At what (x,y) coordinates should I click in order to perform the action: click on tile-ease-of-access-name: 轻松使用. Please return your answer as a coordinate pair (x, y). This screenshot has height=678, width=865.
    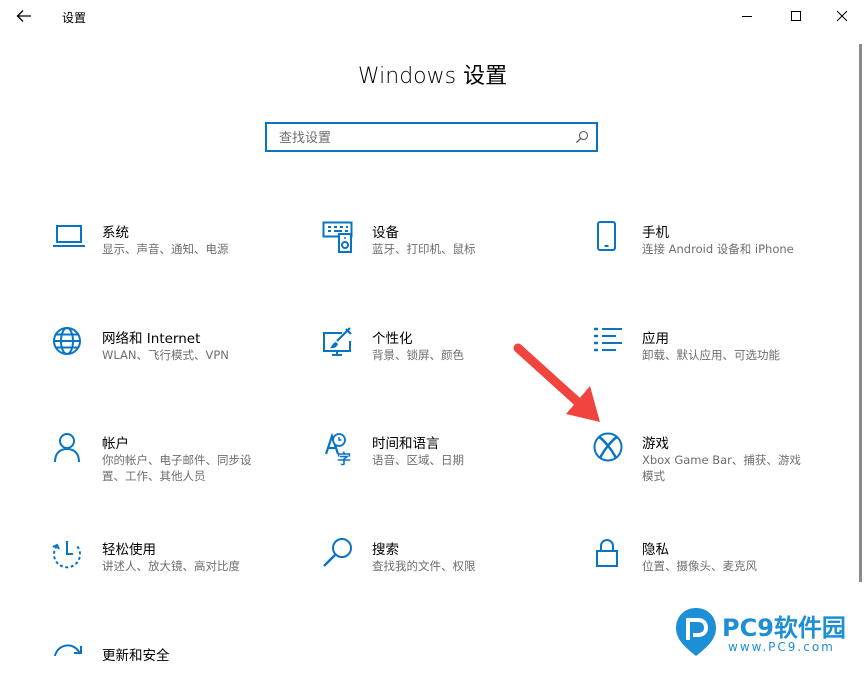
    Looking at the image, I should click on (129, 550).